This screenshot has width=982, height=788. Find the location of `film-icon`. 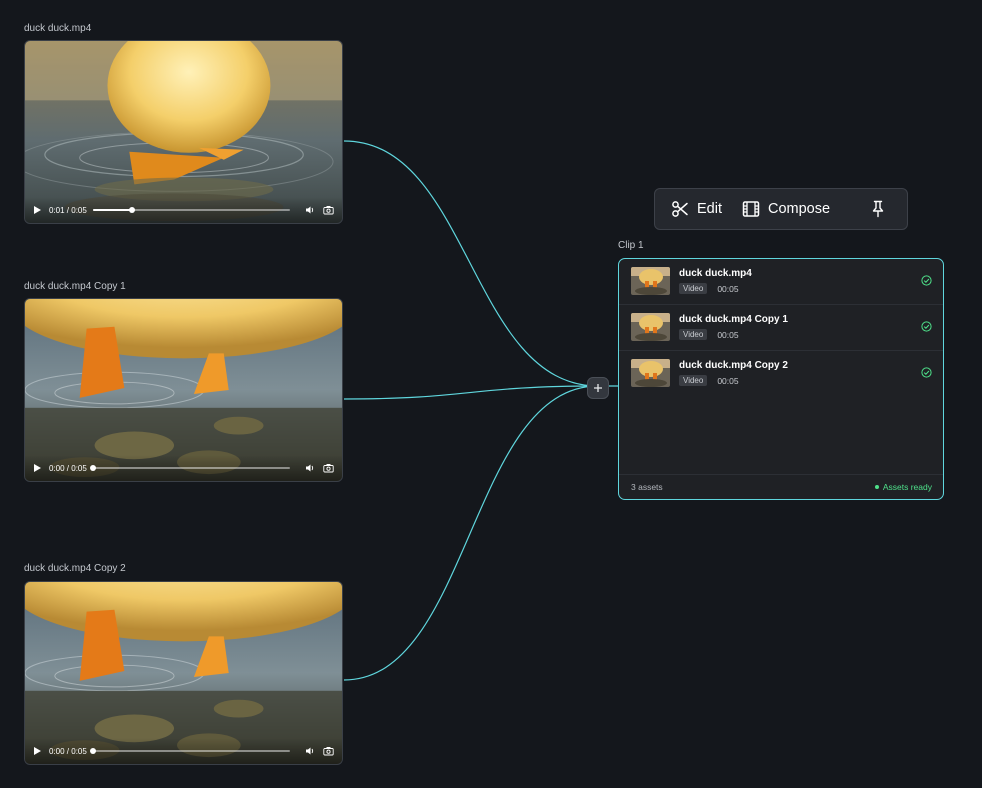

film-icon is located at coordinates (751, 209).